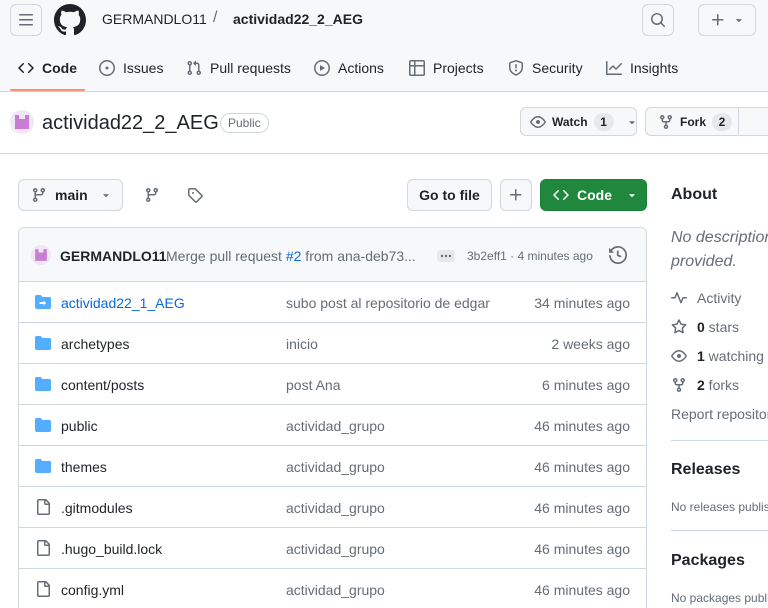  I want to click on tab-pull-requests: Pull requests, so click(238, 68).